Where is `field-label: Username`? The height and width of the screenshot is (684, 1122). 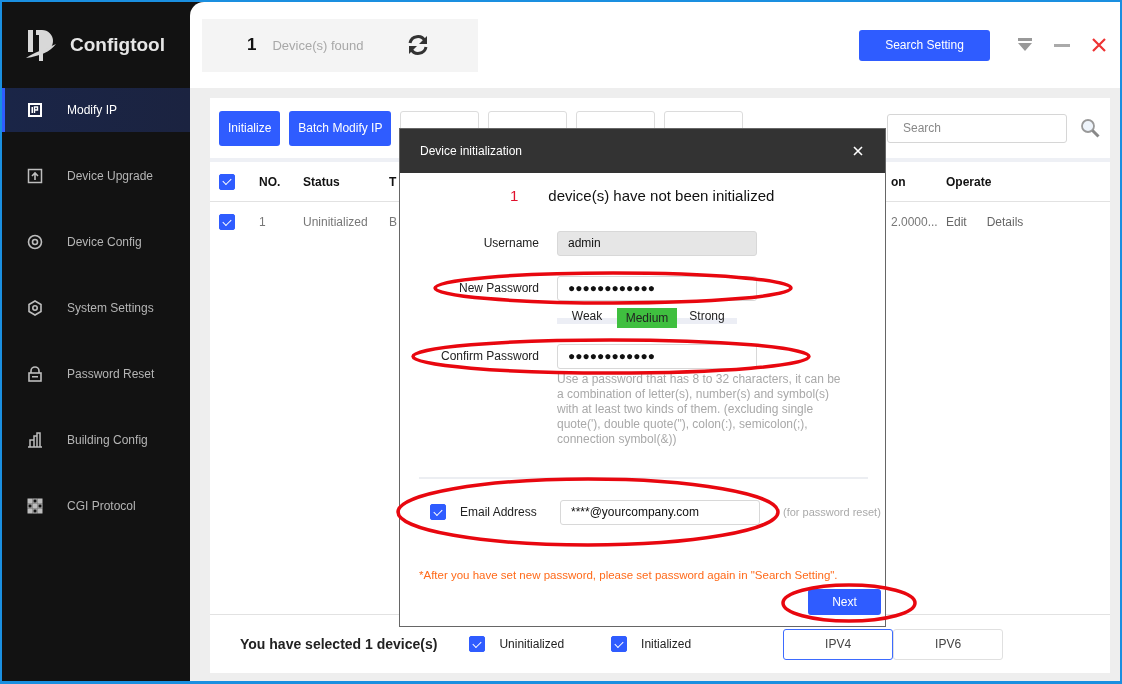 field-label: Username is located at coordinates (510, 243).